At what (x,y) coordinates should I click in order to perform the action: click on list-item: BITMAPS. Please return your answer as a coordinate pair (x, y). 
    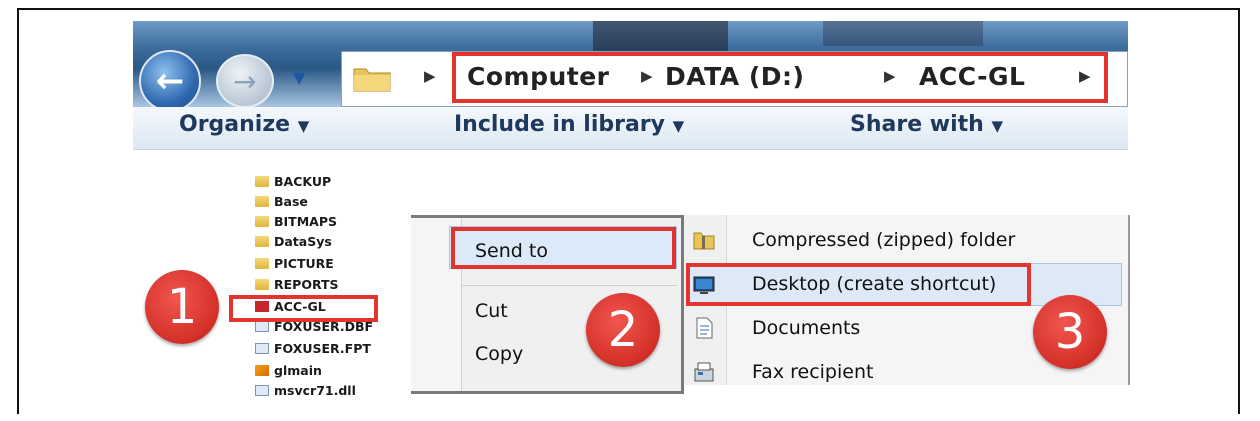
    Looking at the image, I should click on (296, 221).